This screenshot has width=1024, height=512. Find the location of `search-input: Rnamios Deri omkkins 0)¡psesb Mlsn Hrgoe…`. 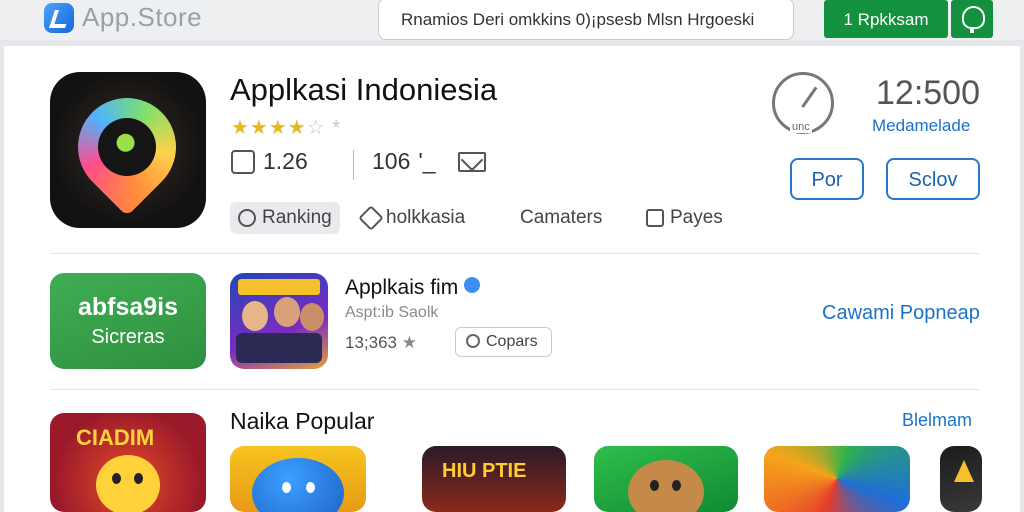

search-input: Rnamios Deri omkkins 0)¡psesb Mlsn Hrgoe… is located at coordinates (586, 20).